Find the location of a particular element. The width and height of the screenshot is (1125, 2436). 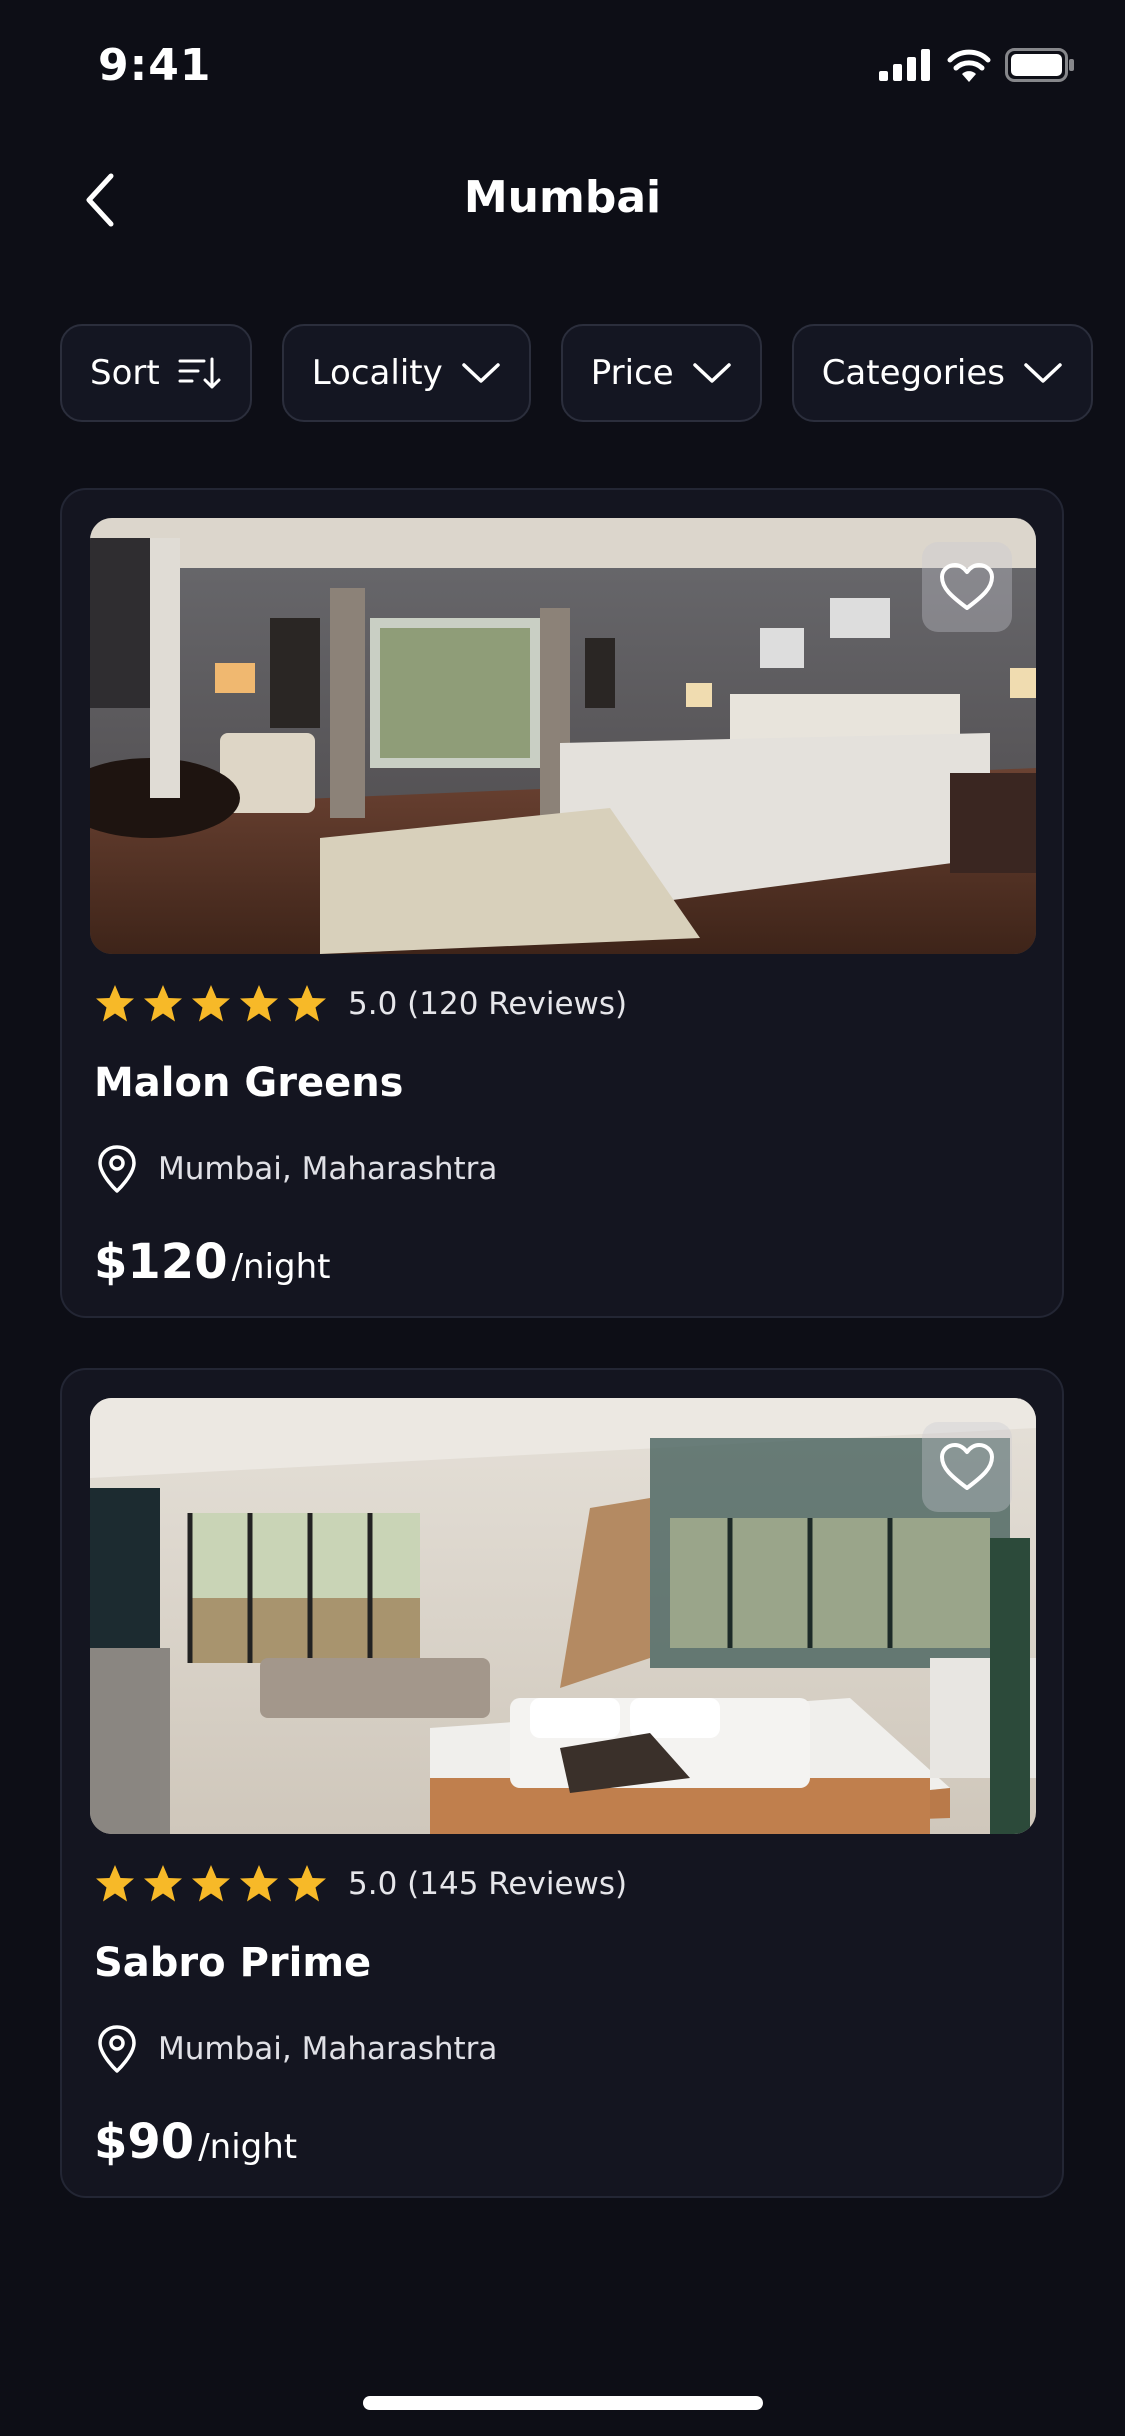

wifi-icon is located at coordinates (969, 65).